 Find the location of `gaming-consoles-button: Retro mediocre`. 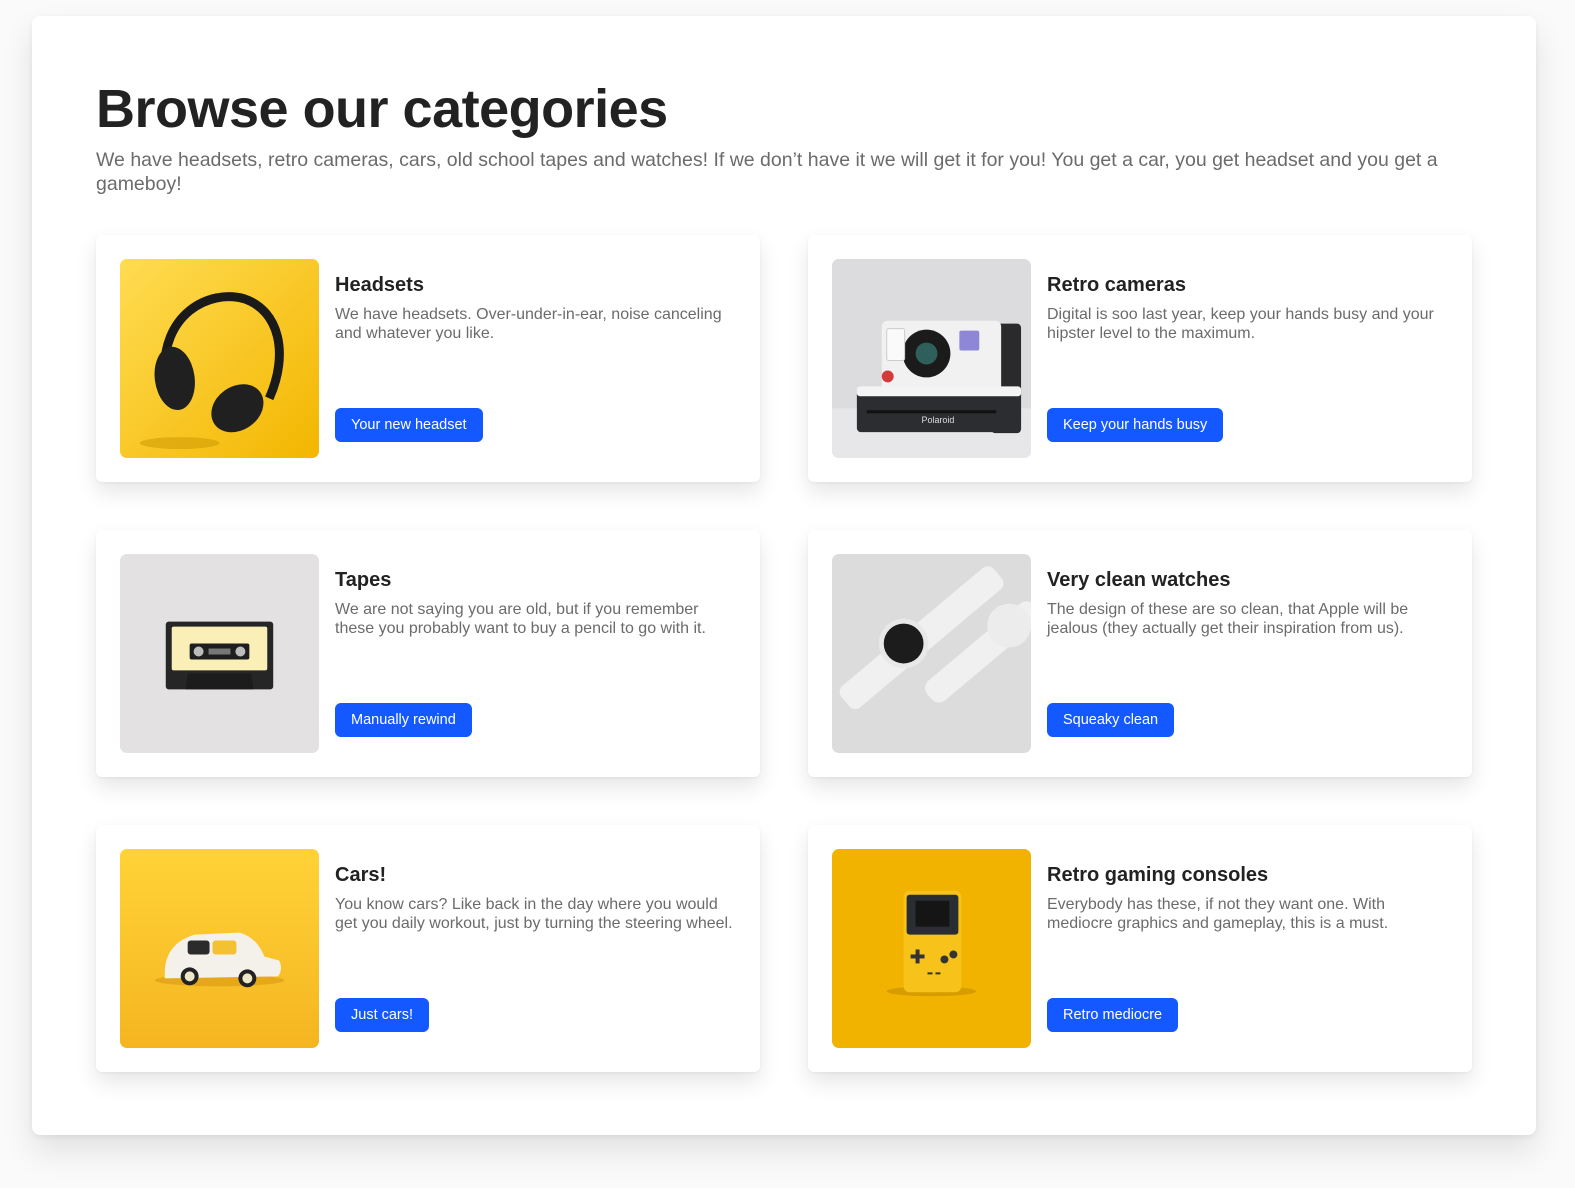

gaming-consoles-button: Retro mediocre is located at coordinates (1113, 1015).